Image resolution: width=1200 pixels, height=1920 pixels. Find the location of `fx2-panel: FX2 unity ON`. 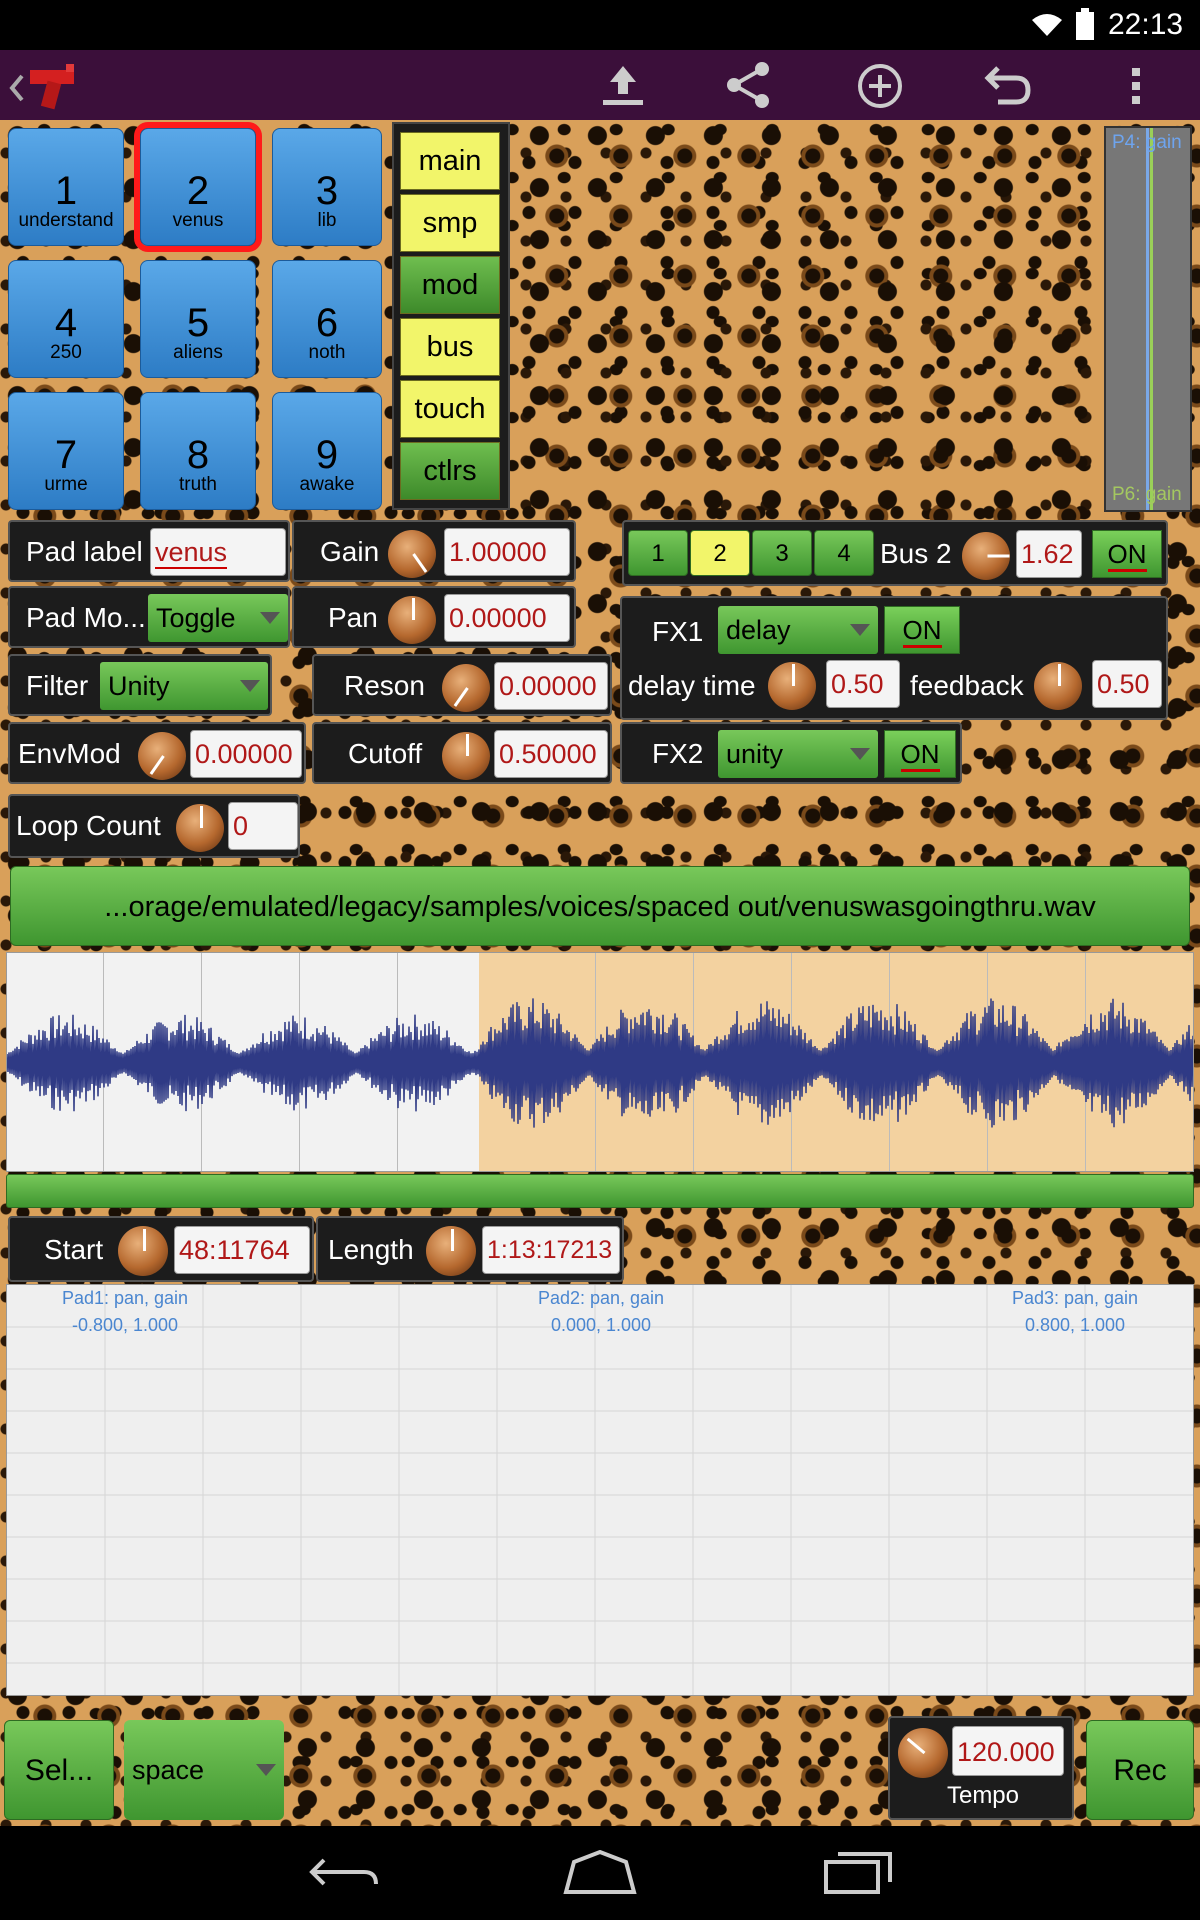

fx2-panel: FX2 unity ON is located at coordinates (791, 753).